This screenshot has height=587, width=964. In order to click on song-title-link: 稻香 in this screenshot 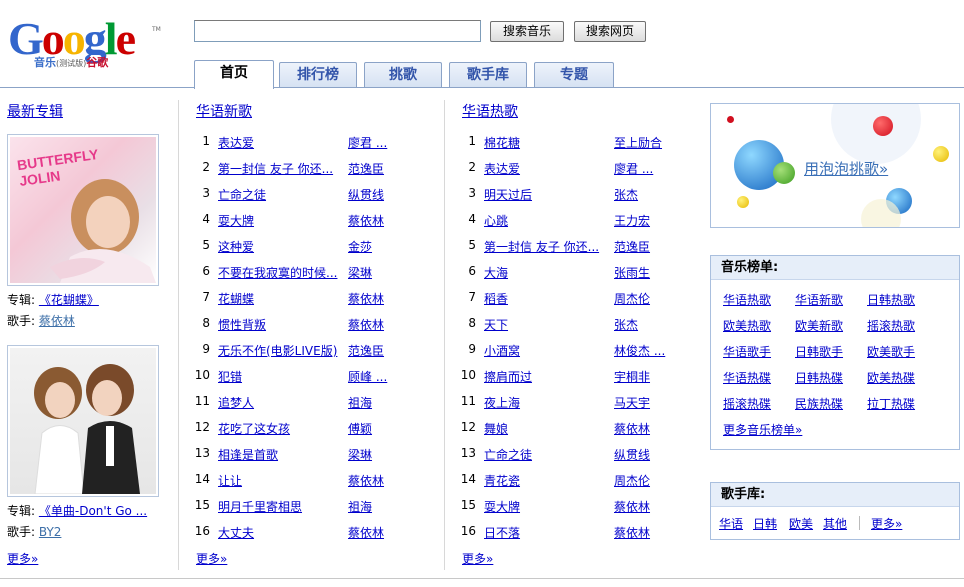, I will do `click(496, 298)`.